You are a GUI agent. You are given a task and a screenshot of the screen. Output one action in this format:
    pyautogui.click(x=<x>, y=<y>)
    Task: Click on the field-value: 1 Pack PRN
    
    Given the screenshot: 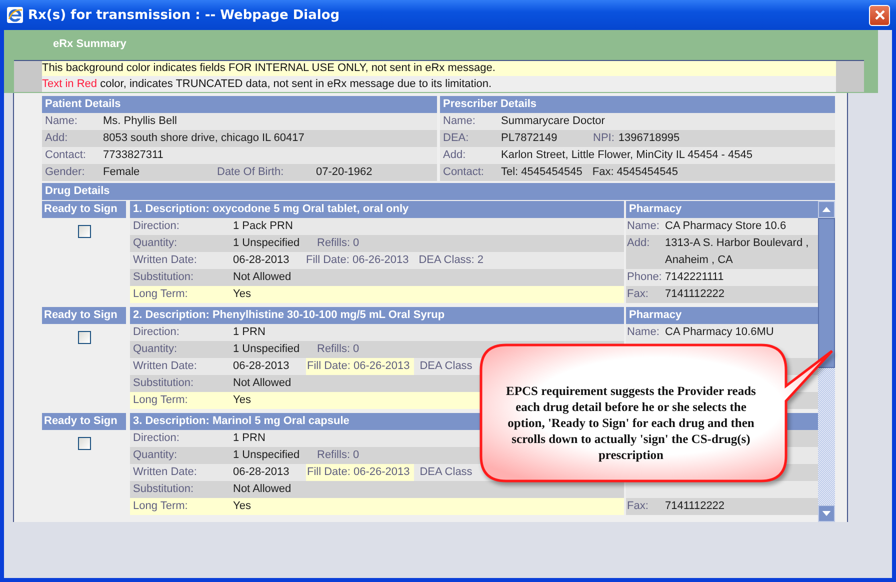 What is the action you would take?
    pyautogui.click(x=263, y=226)
    